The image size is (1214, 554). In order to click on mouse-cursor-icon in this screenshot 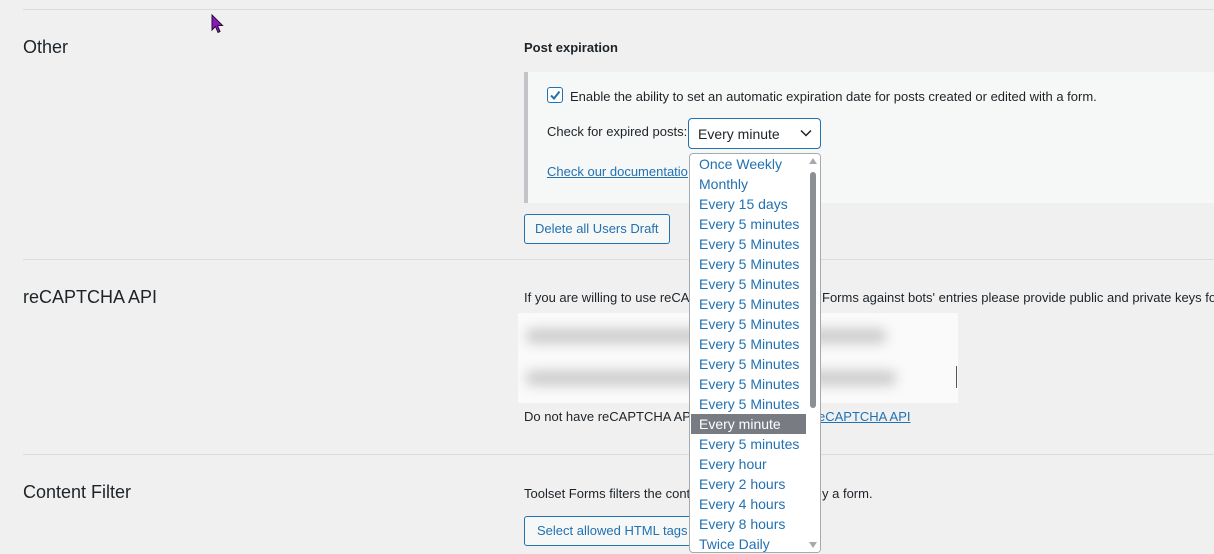, I will do `click(217, 24)`.